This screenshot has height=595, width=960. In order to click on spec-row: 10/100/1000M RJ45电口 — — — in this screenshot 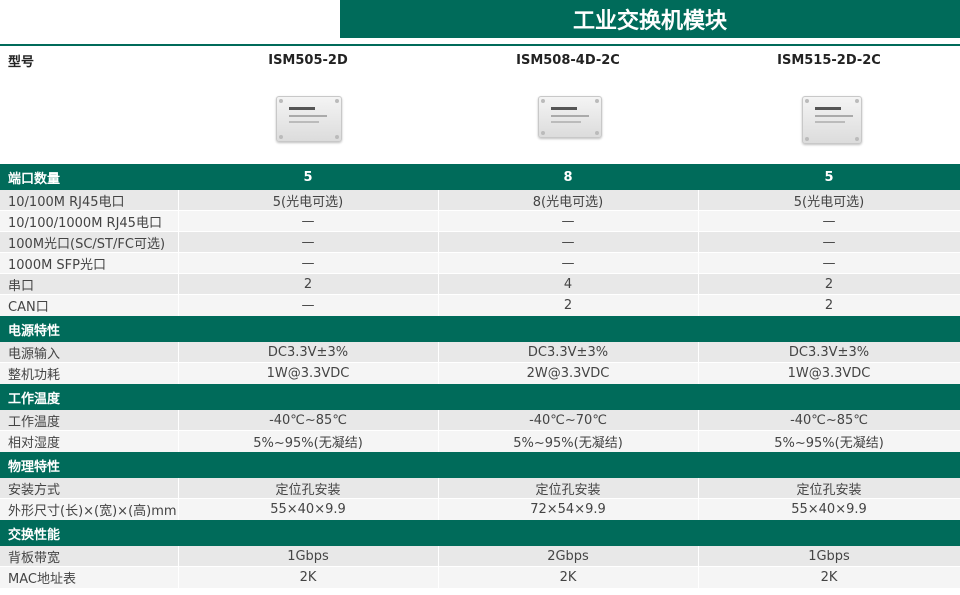, I will do `click(480, 221)`.